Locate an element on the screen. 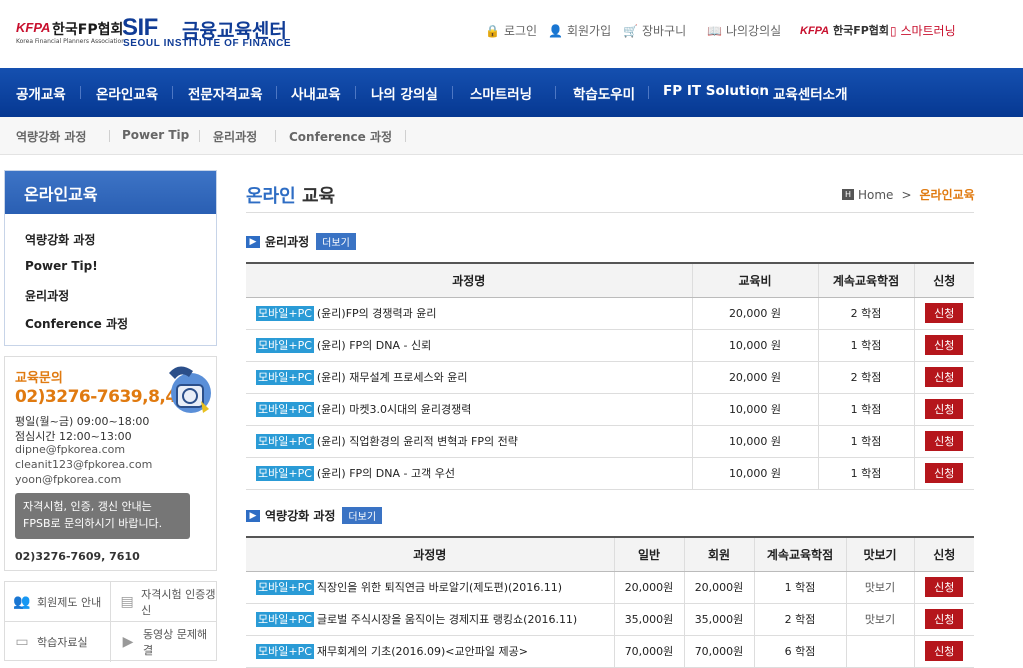 The image size is (1023, 668). cart-link: 🛒 장바구니 is located at coordinates (654, 30).